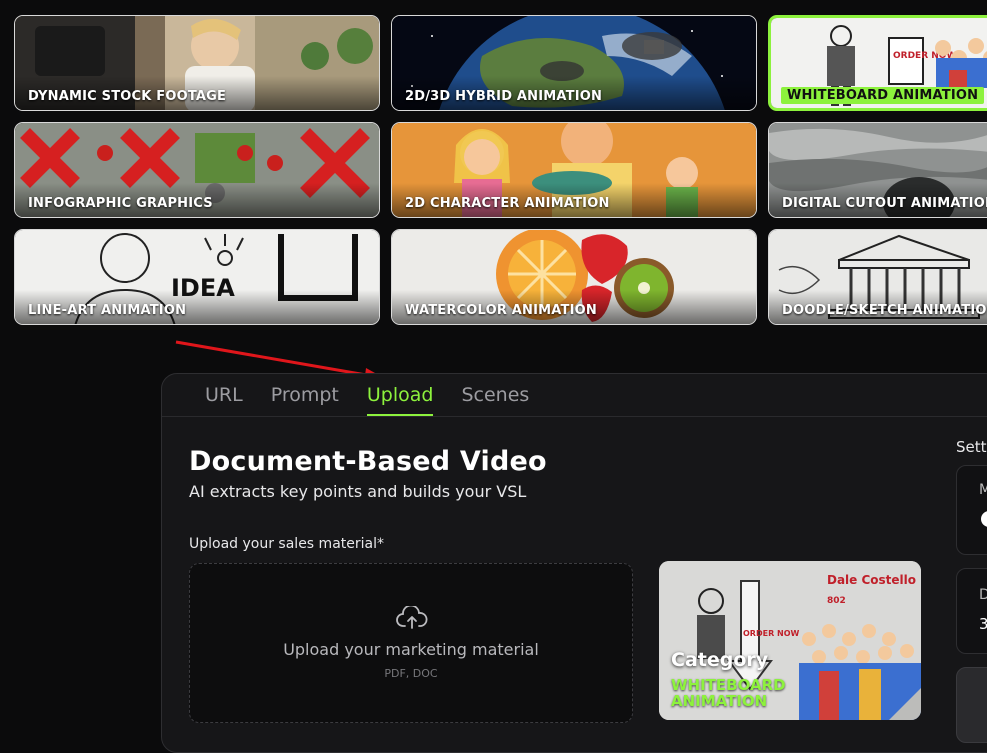 This screenshot has height=753, width=987. I want to click on style-label: INFOGRAPHIC GRAPHICS, so click(120, 203).